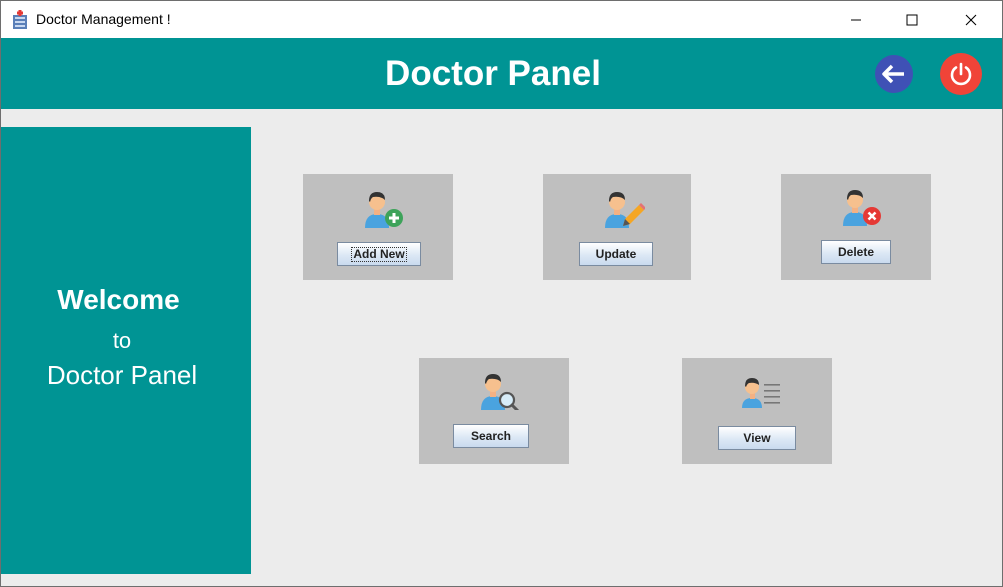  Describe the element at coordinates (103, 19) in the screenshot. I see `window-title: Doctor Management !` at that location.